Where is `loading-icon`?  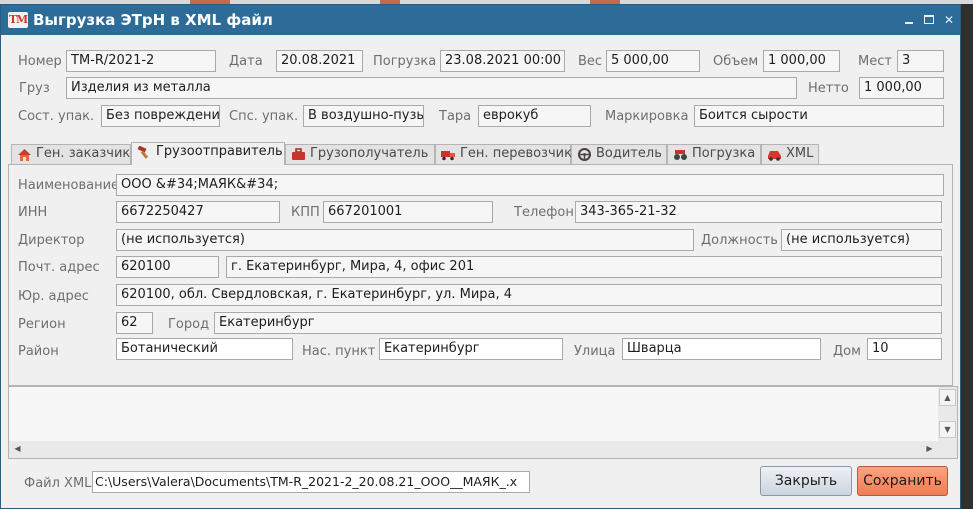
loading-icon is located at coordinates (680, 155).